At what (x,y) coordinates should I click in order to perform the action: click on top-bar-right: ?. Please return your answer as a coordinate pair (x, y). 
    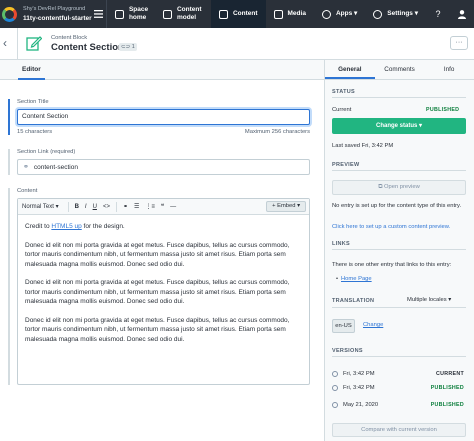
    Looking at the image, I should click on (450, 14).